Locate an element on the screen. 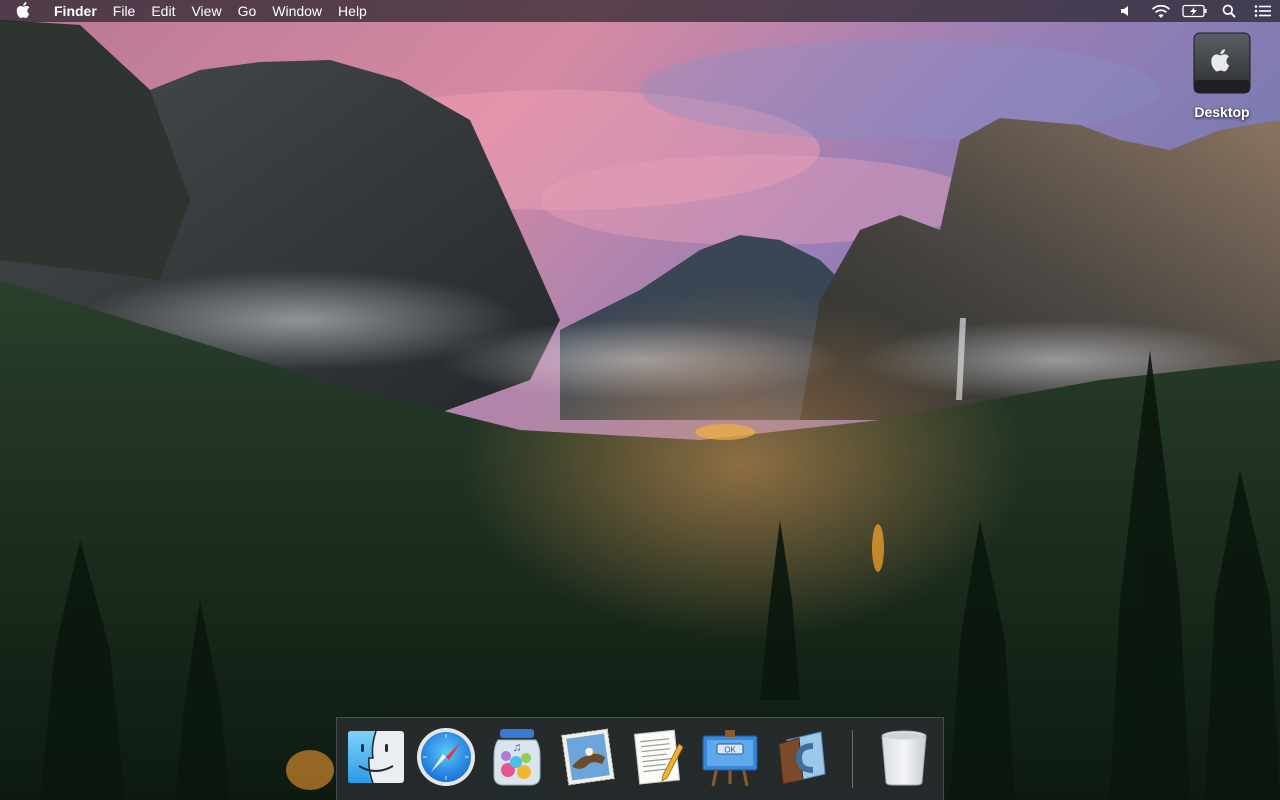  textedit-icon is located at coordinates (658, 757).